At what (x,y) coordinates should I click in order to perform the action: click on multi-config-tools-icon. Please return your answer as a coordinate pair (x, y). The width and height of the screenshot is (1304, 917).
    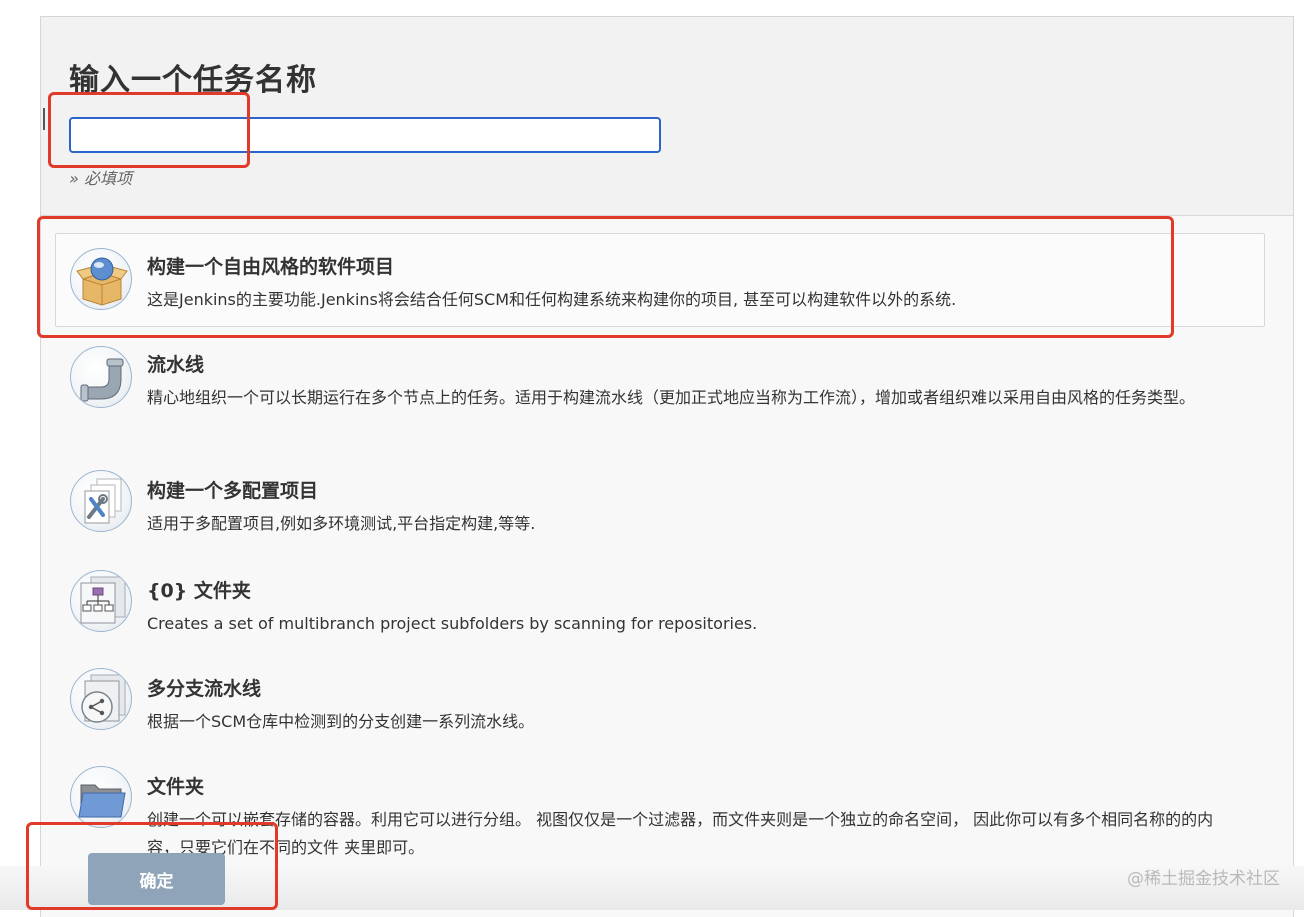
    Looking at the image, I should click on (101, 501).